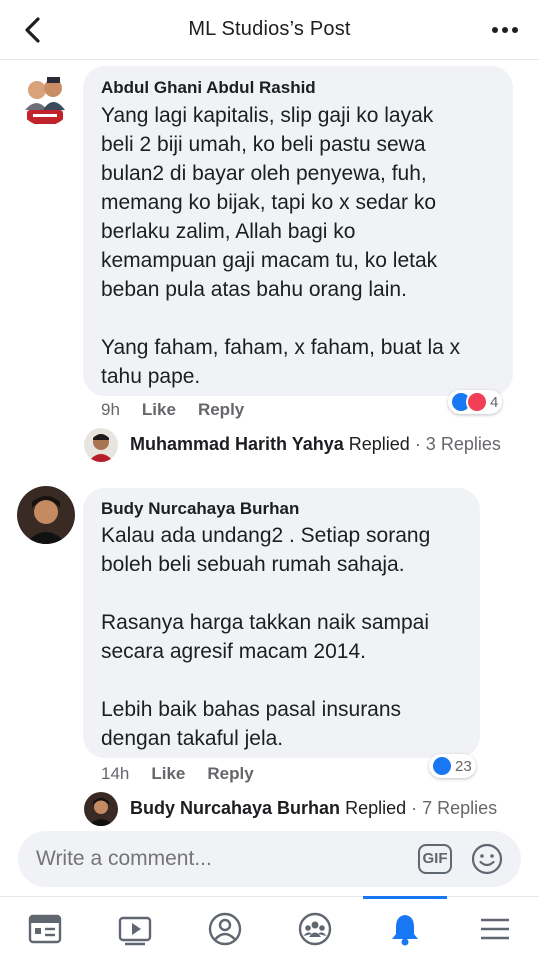  Describe the element at coordinates (463, 766) in the screenshot. I see `reaction-count: 23` at that location.